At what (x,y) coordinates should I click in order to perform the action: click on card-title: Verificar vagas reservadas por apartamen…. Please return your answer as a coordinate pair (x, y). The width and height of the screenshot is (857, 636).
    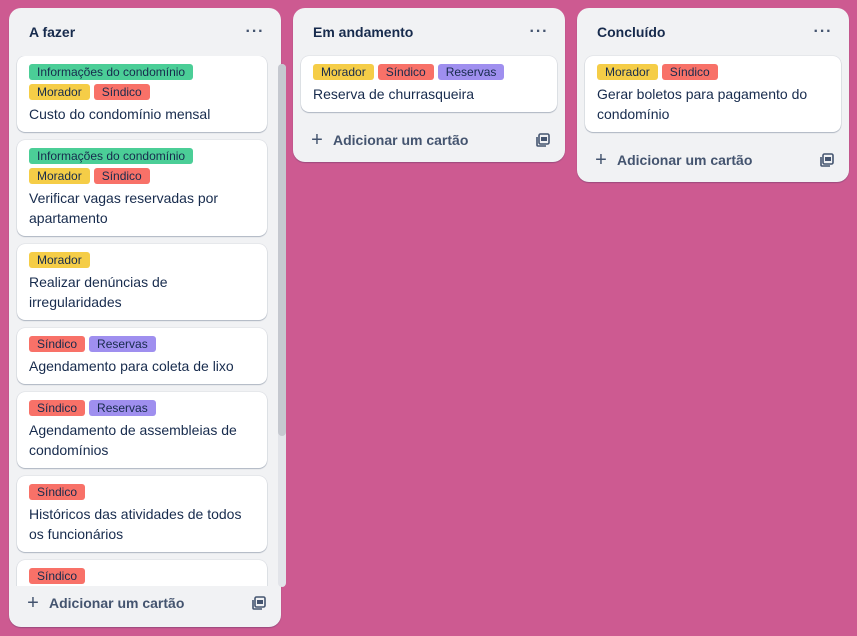
    Looking at the image, I should click on (124, 208).